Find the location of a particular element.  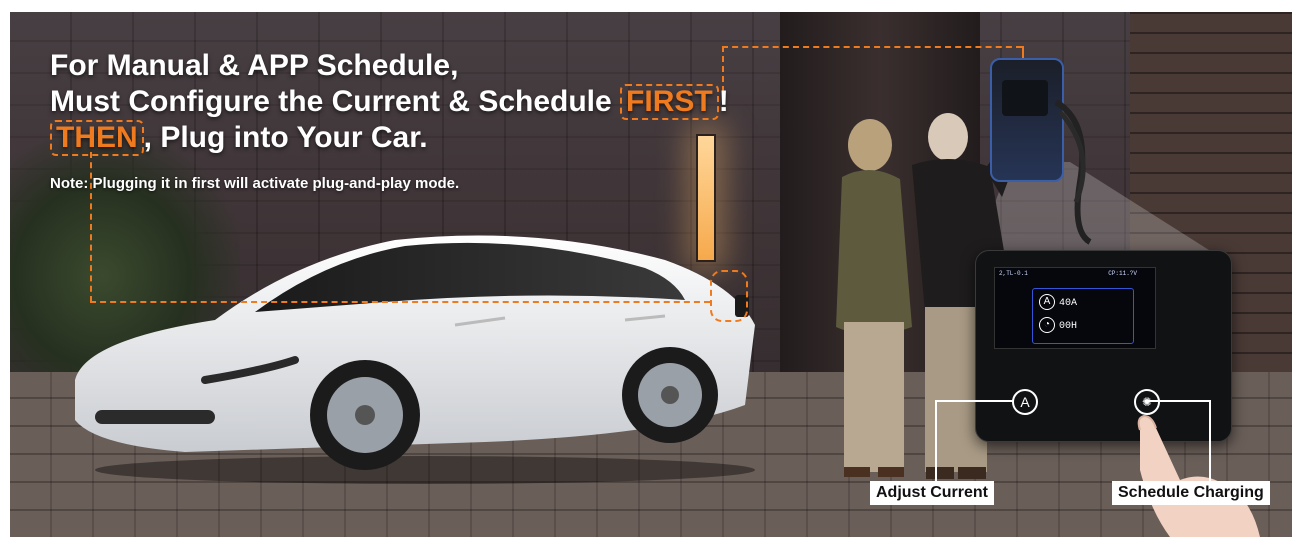

adjust-leader-h is located at coordinates (974, 401).